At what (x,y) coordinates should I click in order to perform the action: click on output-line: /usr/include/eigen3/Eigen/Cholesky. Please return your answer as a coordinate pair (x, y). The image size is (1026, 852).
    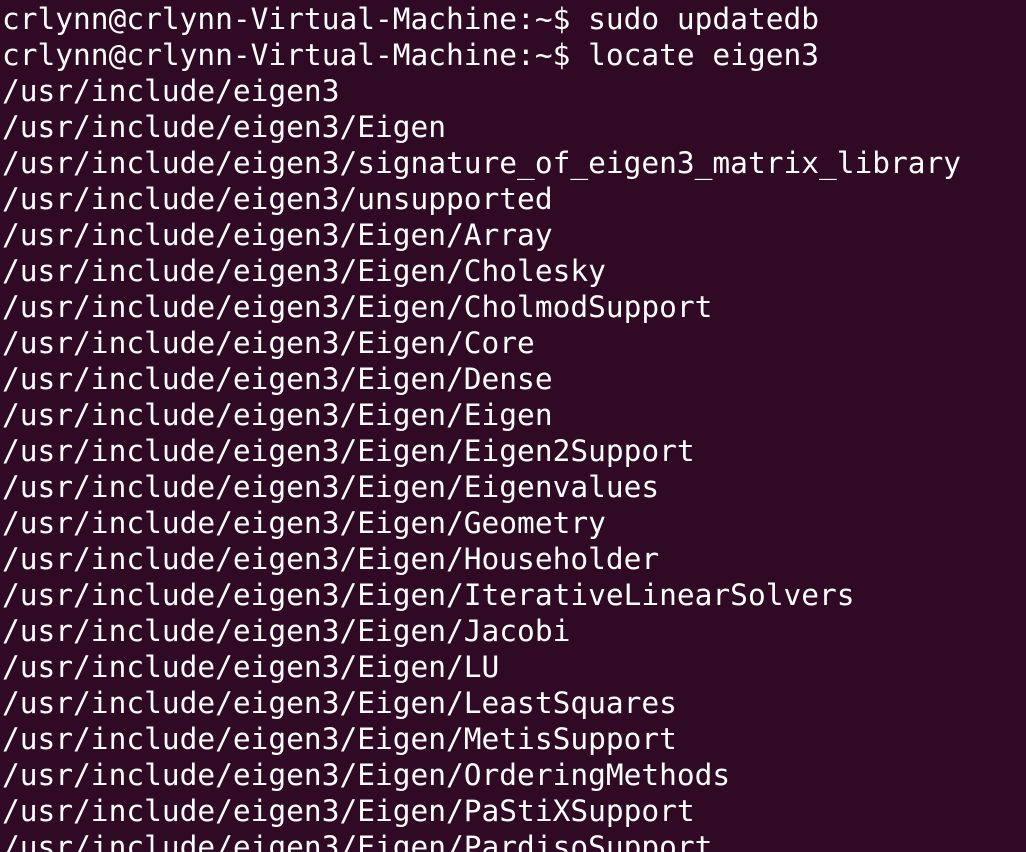
    Looking at the image, I should click on (304, 271).